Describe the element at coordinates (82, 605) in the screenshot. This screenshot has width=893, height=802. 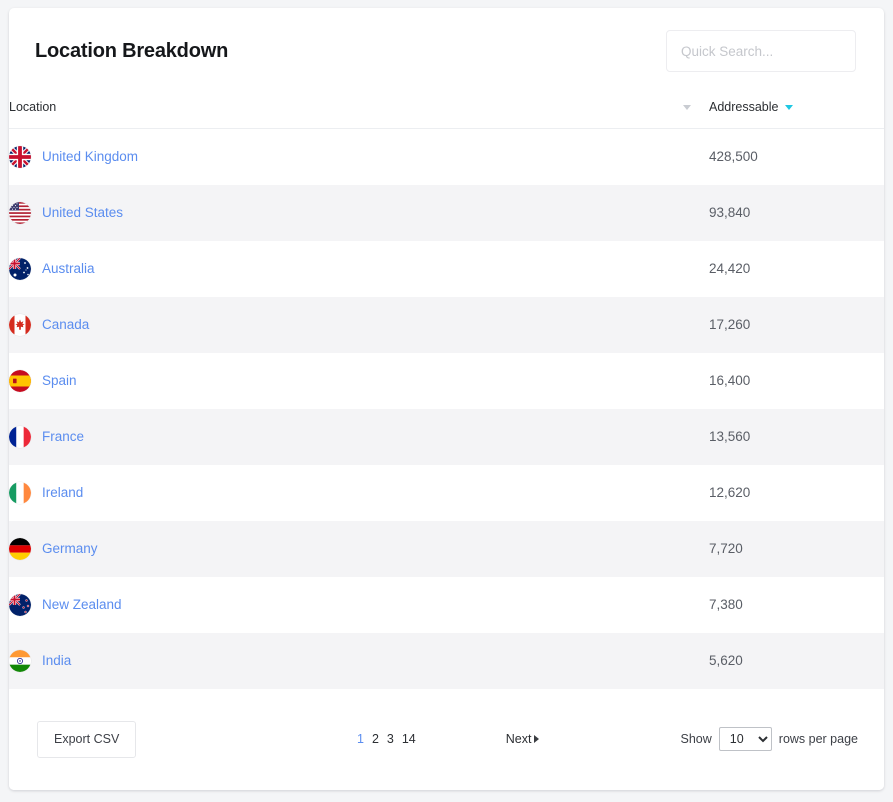
I see `location-link: New Zealand` at that location.